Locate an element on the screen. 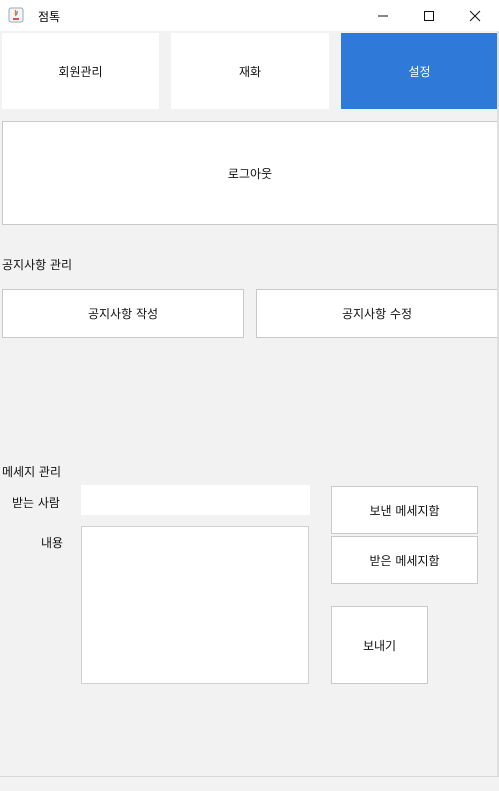 This screenshot has width=499, height=791. tab-label: 재화 is located at coordinates (250, 71).